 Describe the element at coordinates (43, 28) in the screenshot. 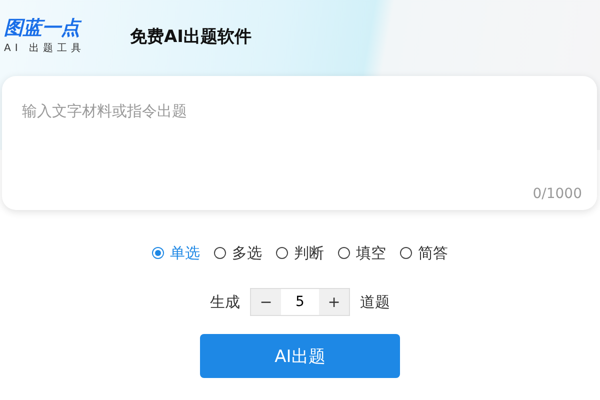

I see `logo-wordmark: 图蓝一点` at that location.